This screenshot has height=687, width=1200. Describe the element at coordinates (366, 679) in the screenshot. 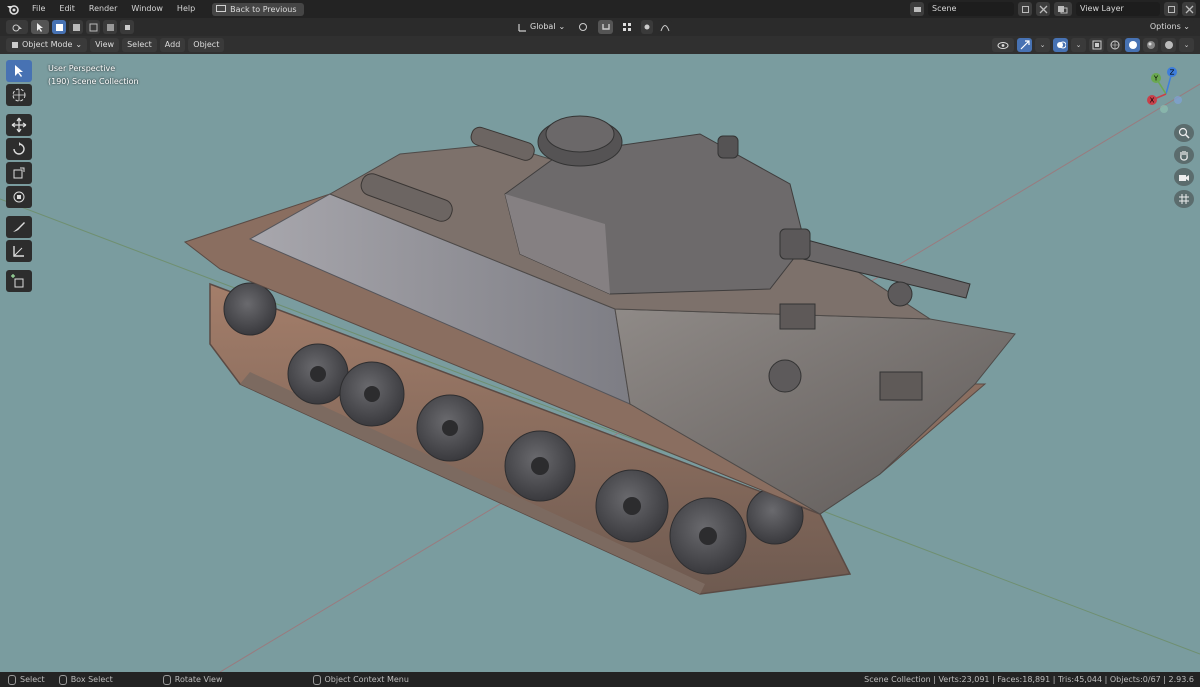

I see `status-context-menu-label: Object Context Menu` at that location.